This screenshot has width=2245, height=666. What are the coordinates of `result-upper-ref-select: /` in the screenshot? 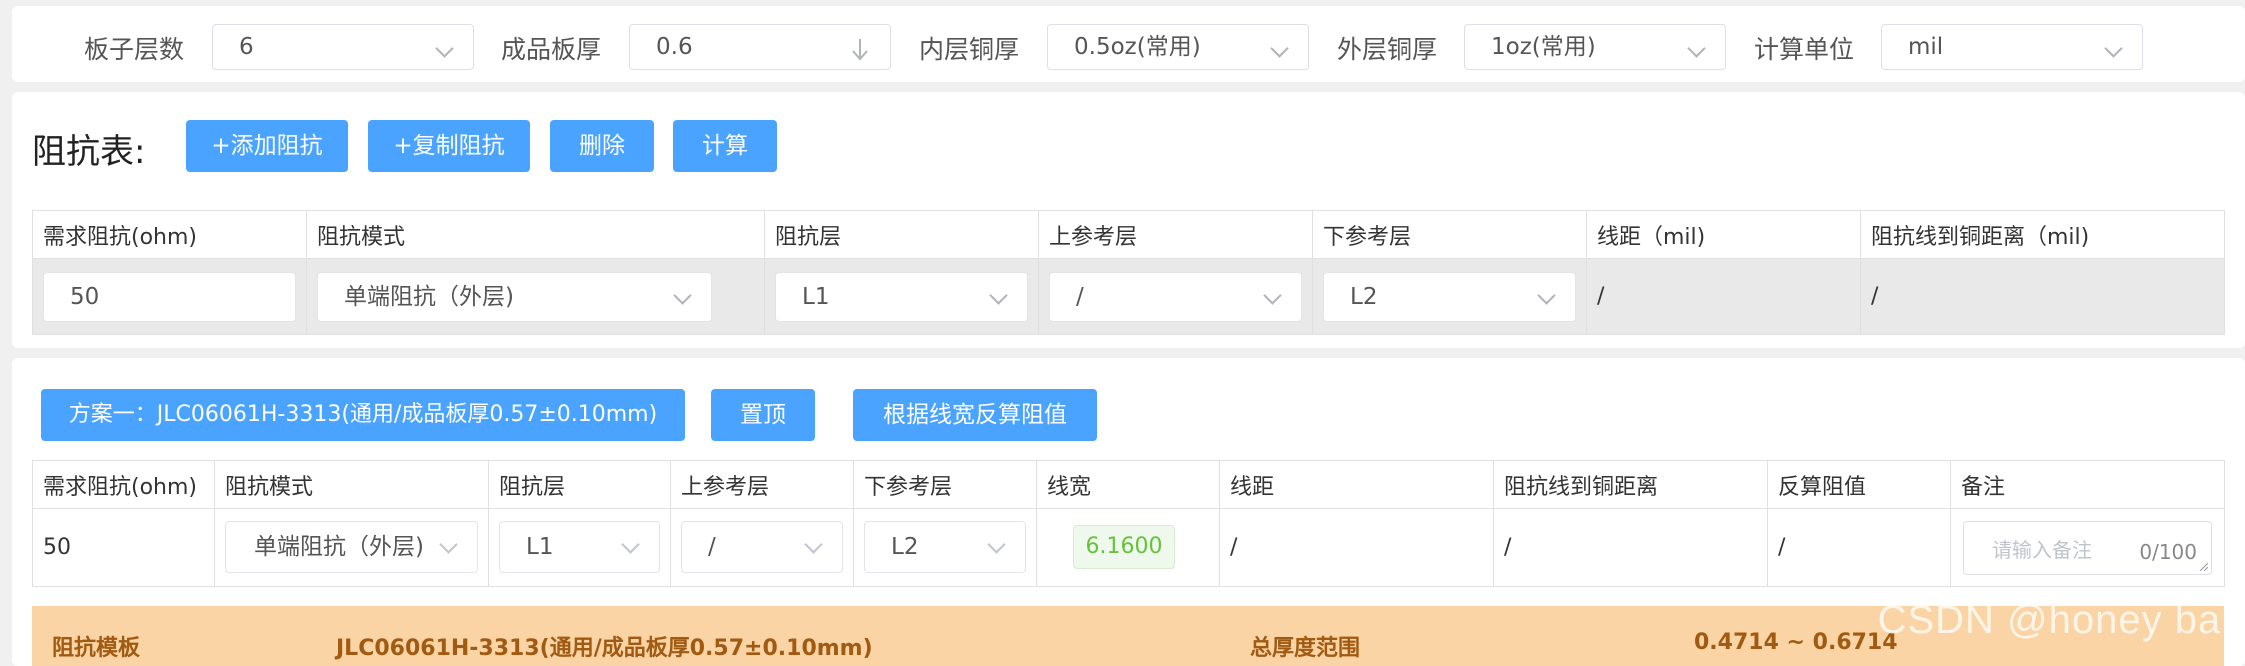 It's located at (762, 547).